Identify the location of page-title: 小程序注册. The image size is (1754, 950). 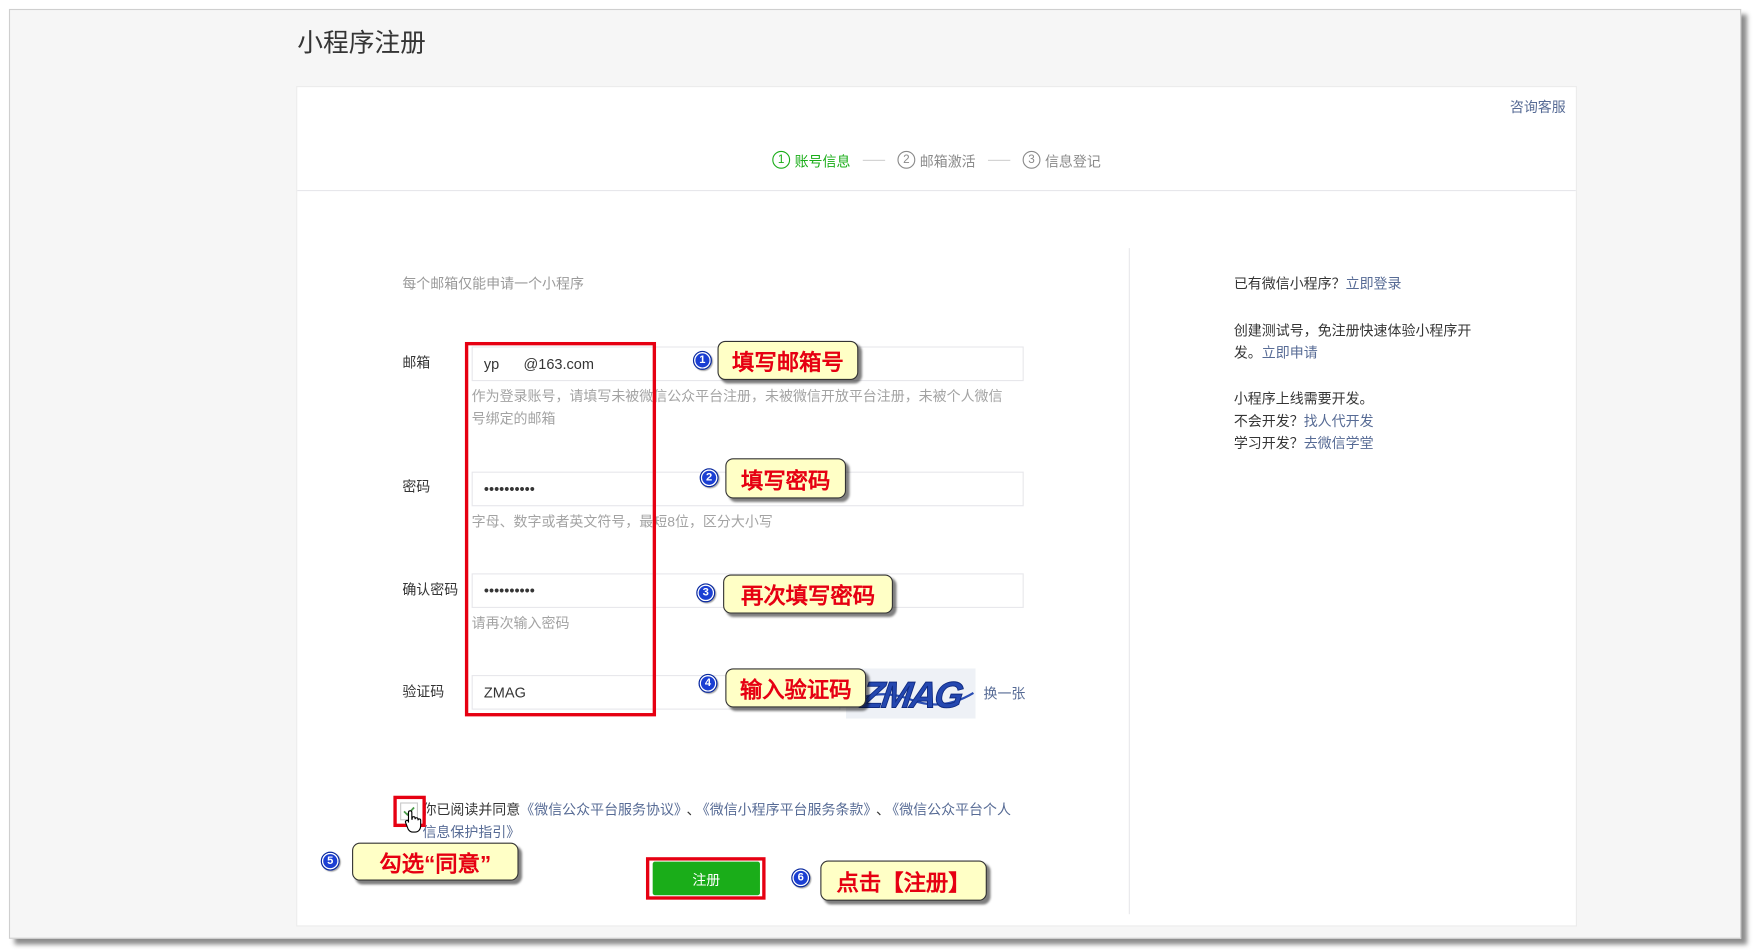
(361, 42).